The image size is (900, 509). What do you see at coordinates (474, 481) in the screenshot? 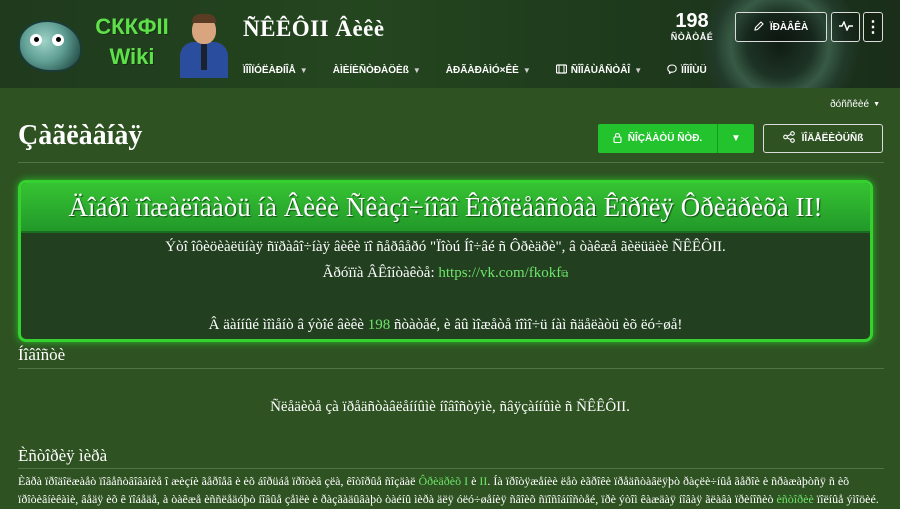
I see `history-text-2: è` at bounding box center [474, 481].